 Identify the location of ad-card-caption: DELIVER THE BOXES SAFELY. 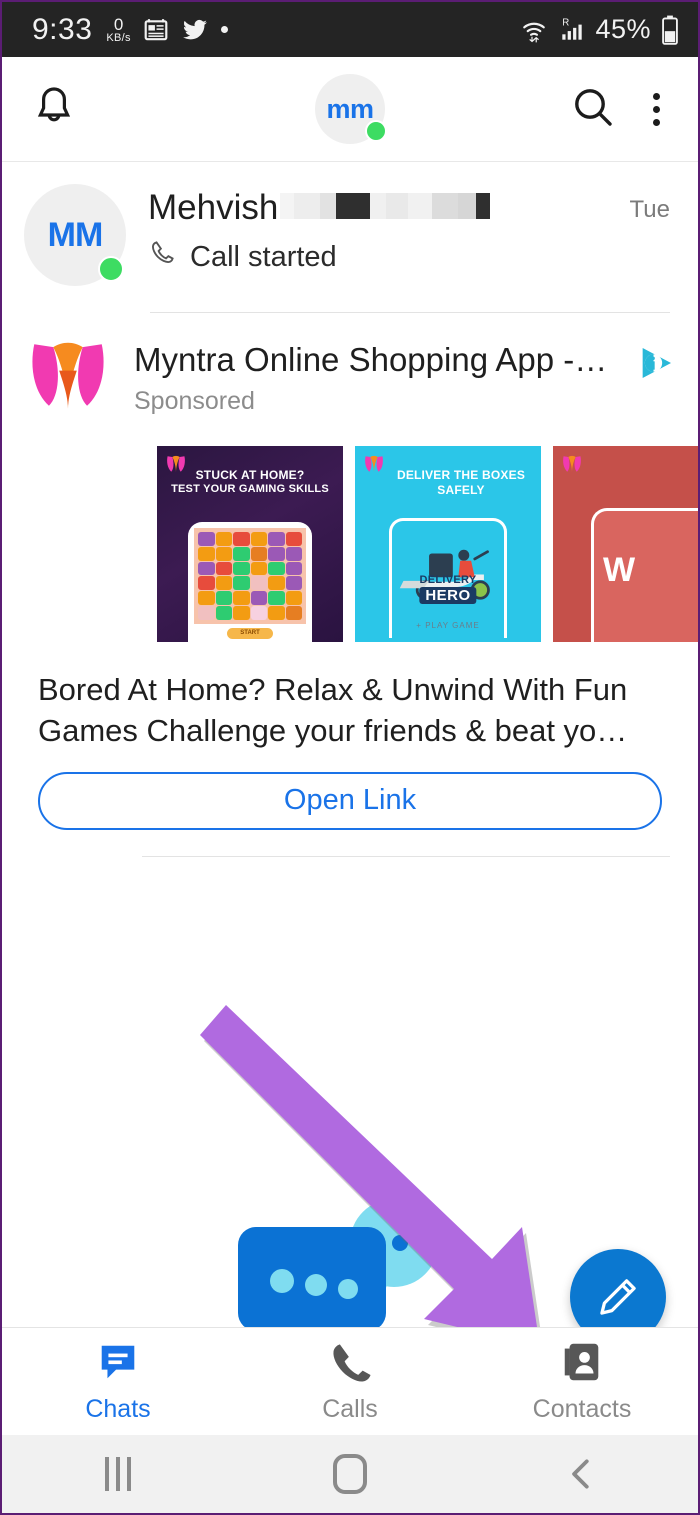
(448, 483).